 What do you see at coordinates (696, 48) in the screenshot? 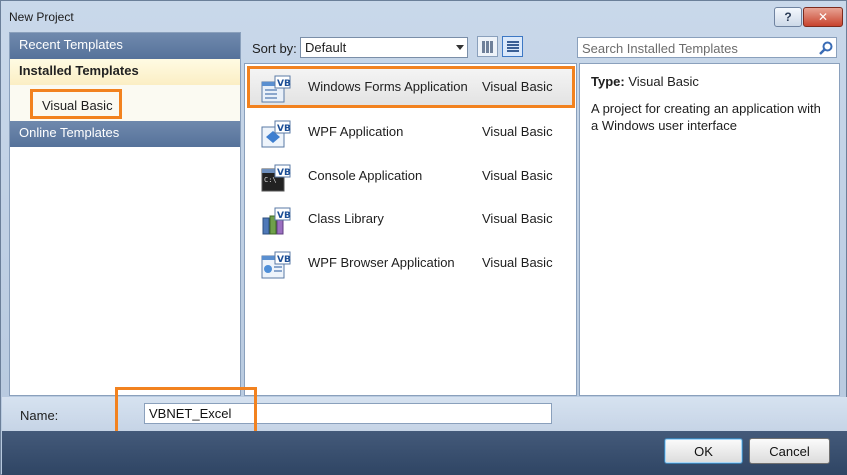
I see `search-input` at bounding box center [696, 48].